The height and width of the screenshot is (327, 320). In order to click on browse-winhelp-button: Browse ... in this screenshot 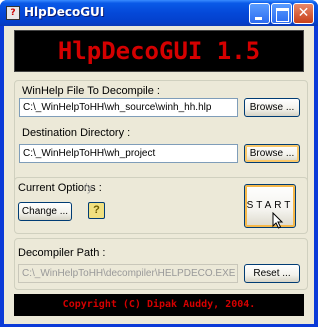, I will do `click(272, 107)`.